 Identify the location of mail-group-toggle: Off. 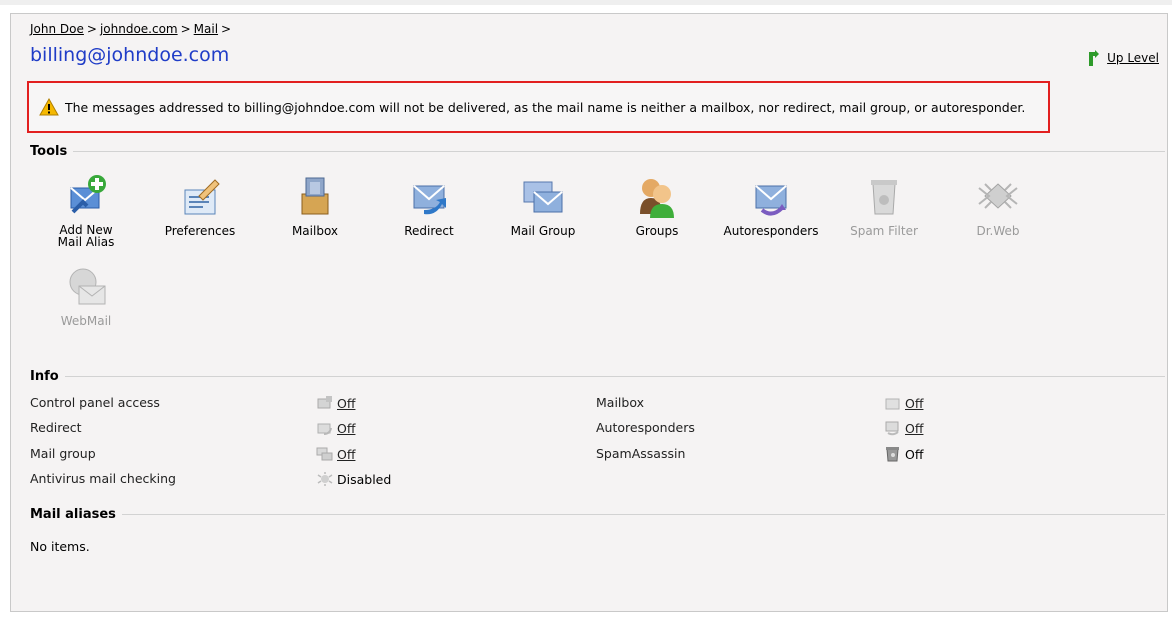
(346, 454).